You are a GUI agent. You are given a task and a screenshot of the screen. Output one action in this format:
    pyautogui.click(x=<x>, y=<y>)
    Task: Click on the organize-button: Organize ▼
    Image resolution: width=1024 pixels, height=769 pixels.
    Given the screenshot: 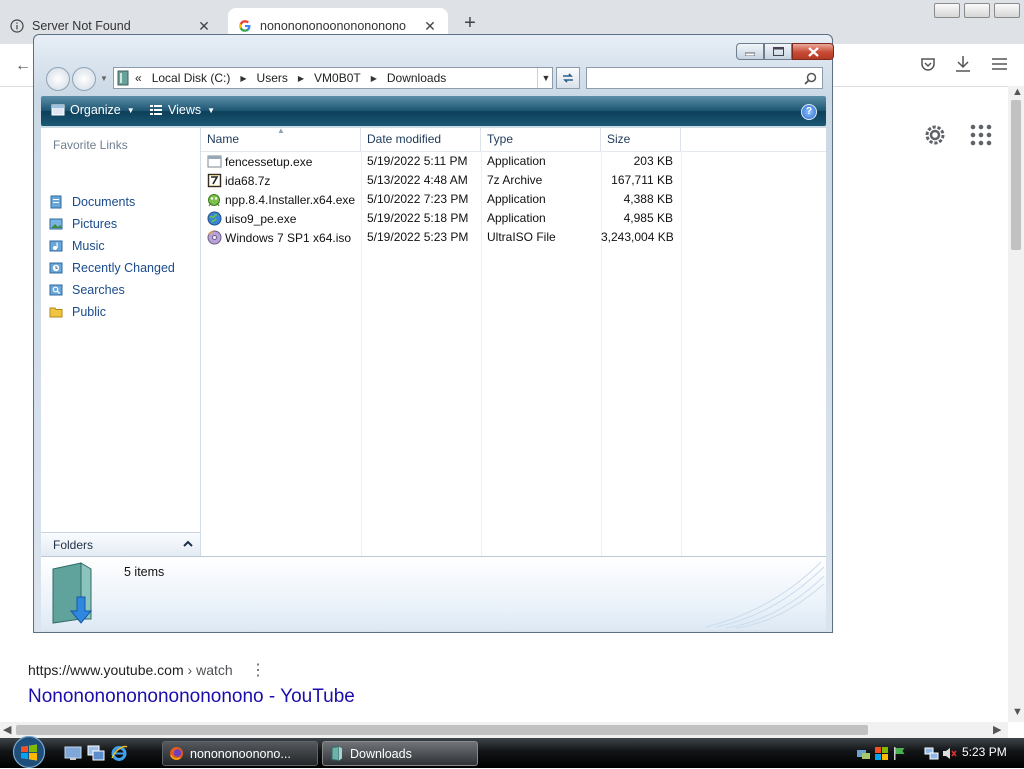 What is the action you would take?
    pyautogui.click(x=93, y=110)
    